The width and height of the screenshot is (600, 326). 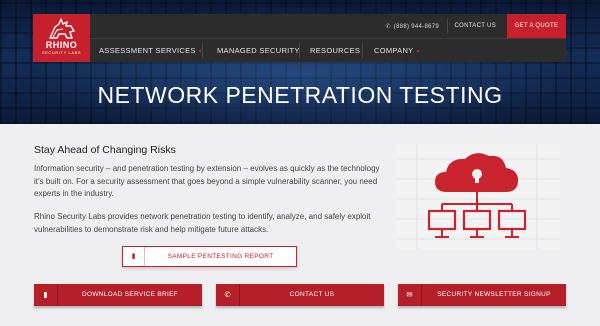 I want to click on menu-item-label: COMPANY, so click(x=394, y=50).